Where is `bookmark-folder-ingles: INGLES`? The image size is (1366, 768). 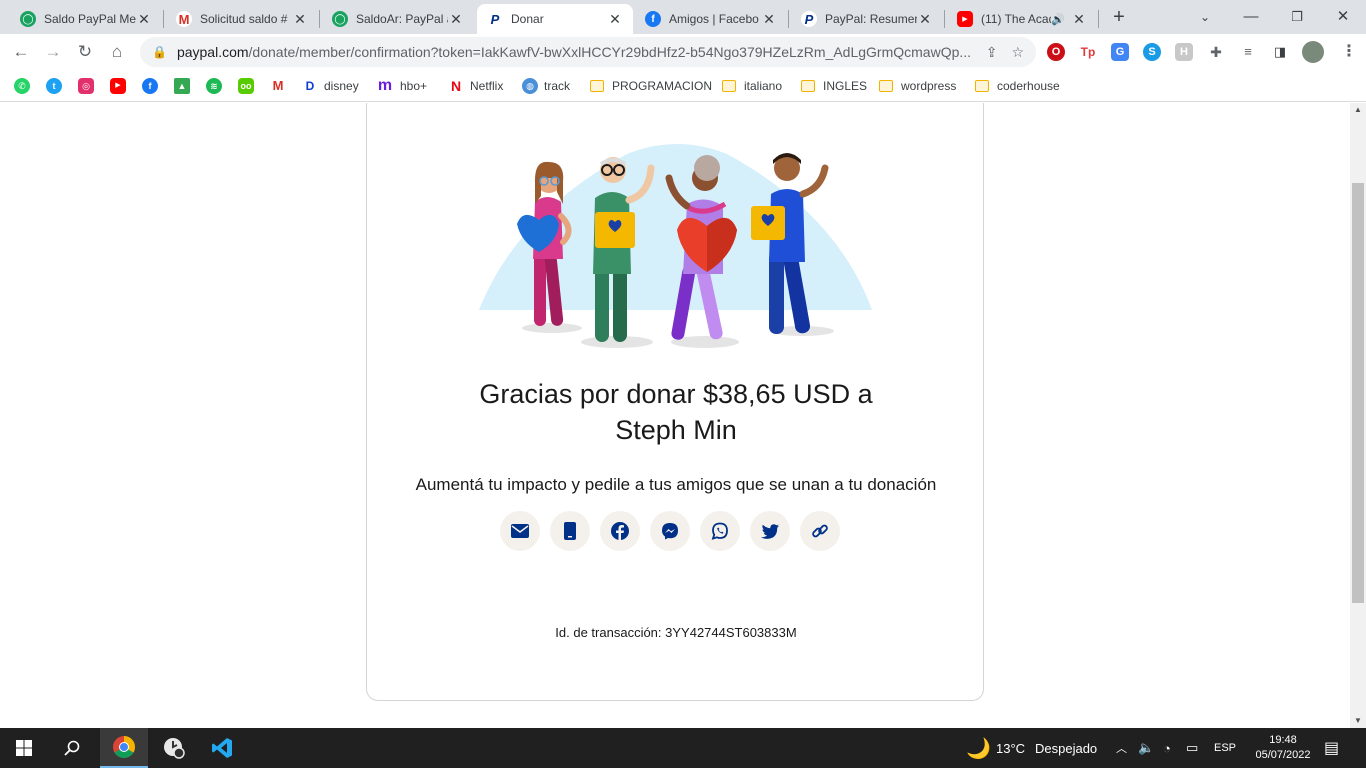
bookmark-folder-ingles: INGLES is located at coordinates (834, 86).